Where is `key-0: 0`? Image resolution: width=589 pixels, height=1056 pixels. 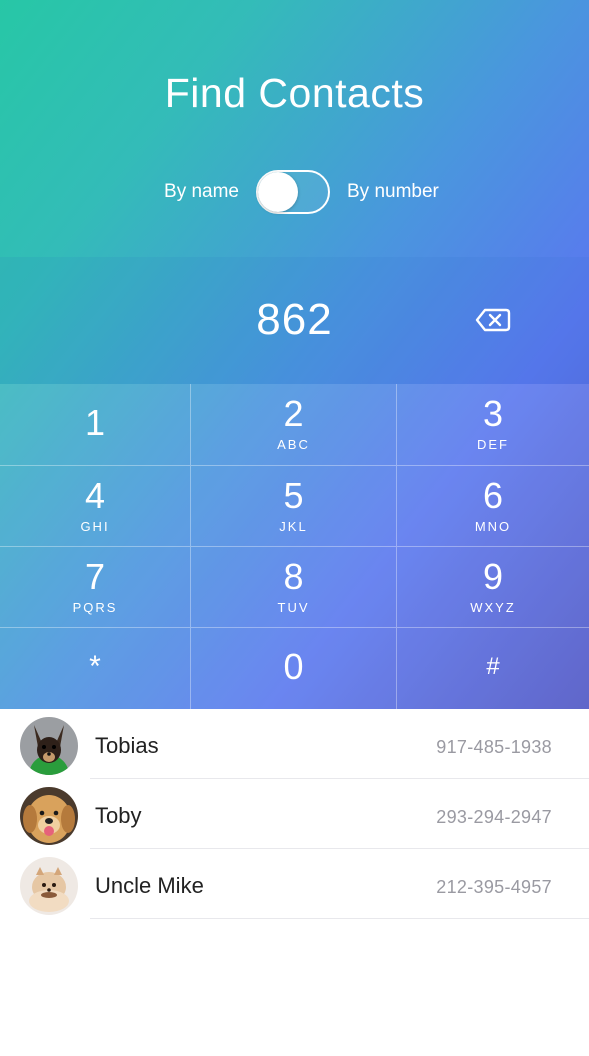 key-0: 0 is located at coordinates (294, 668).